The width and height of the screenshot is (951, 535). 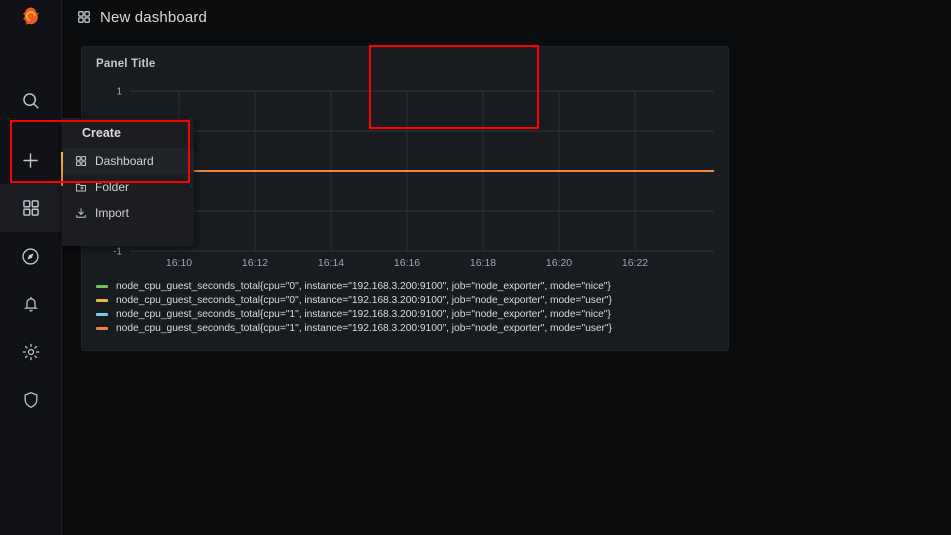 I want to click on gear-icon, so click(x=31, y=352).